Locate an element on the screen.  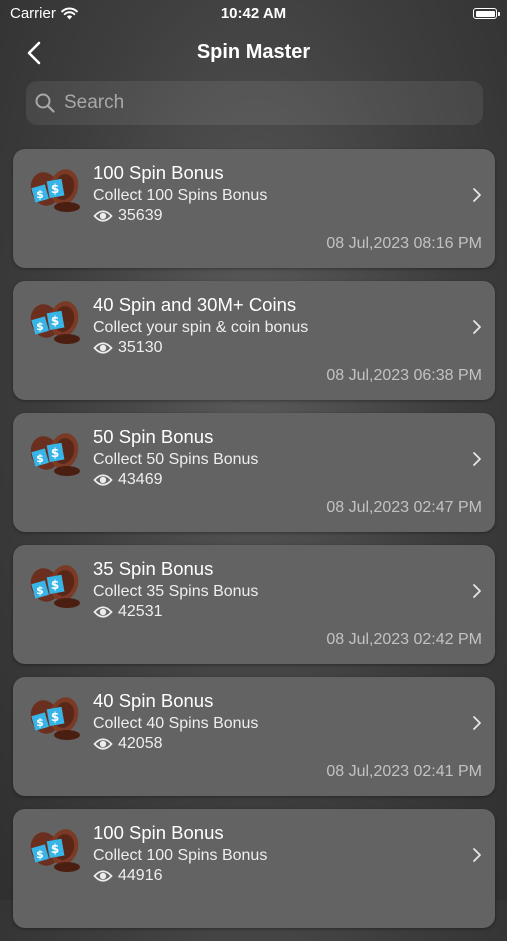
navigation-bar: Spin Master is located at coordinates (253, 53).